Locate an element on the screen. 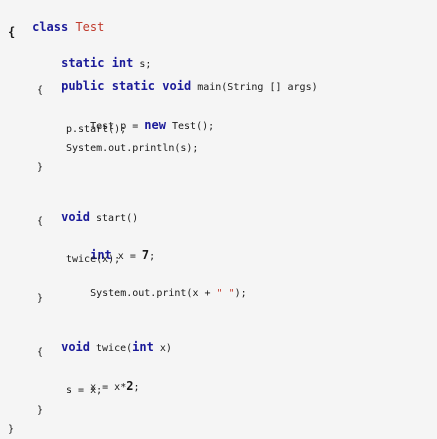 The height and width of the screenshot is (439, 437). code-line-main-close-brace: } is located at coordinates (40, 167).